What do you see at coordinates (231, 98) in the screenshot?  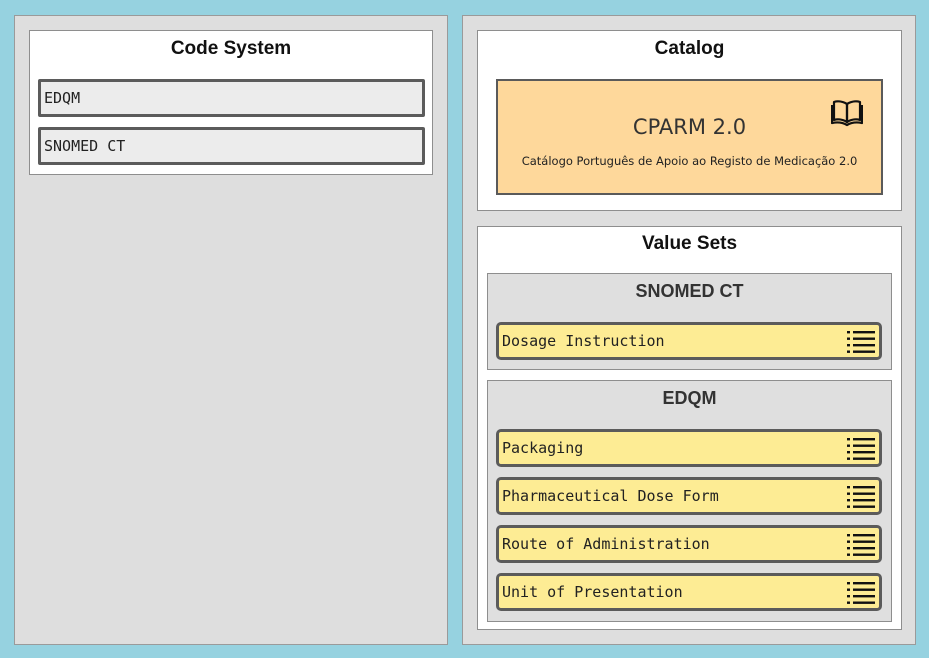 I see `code-system-item-edqm: EDQM` at bounding box center [231, 98].